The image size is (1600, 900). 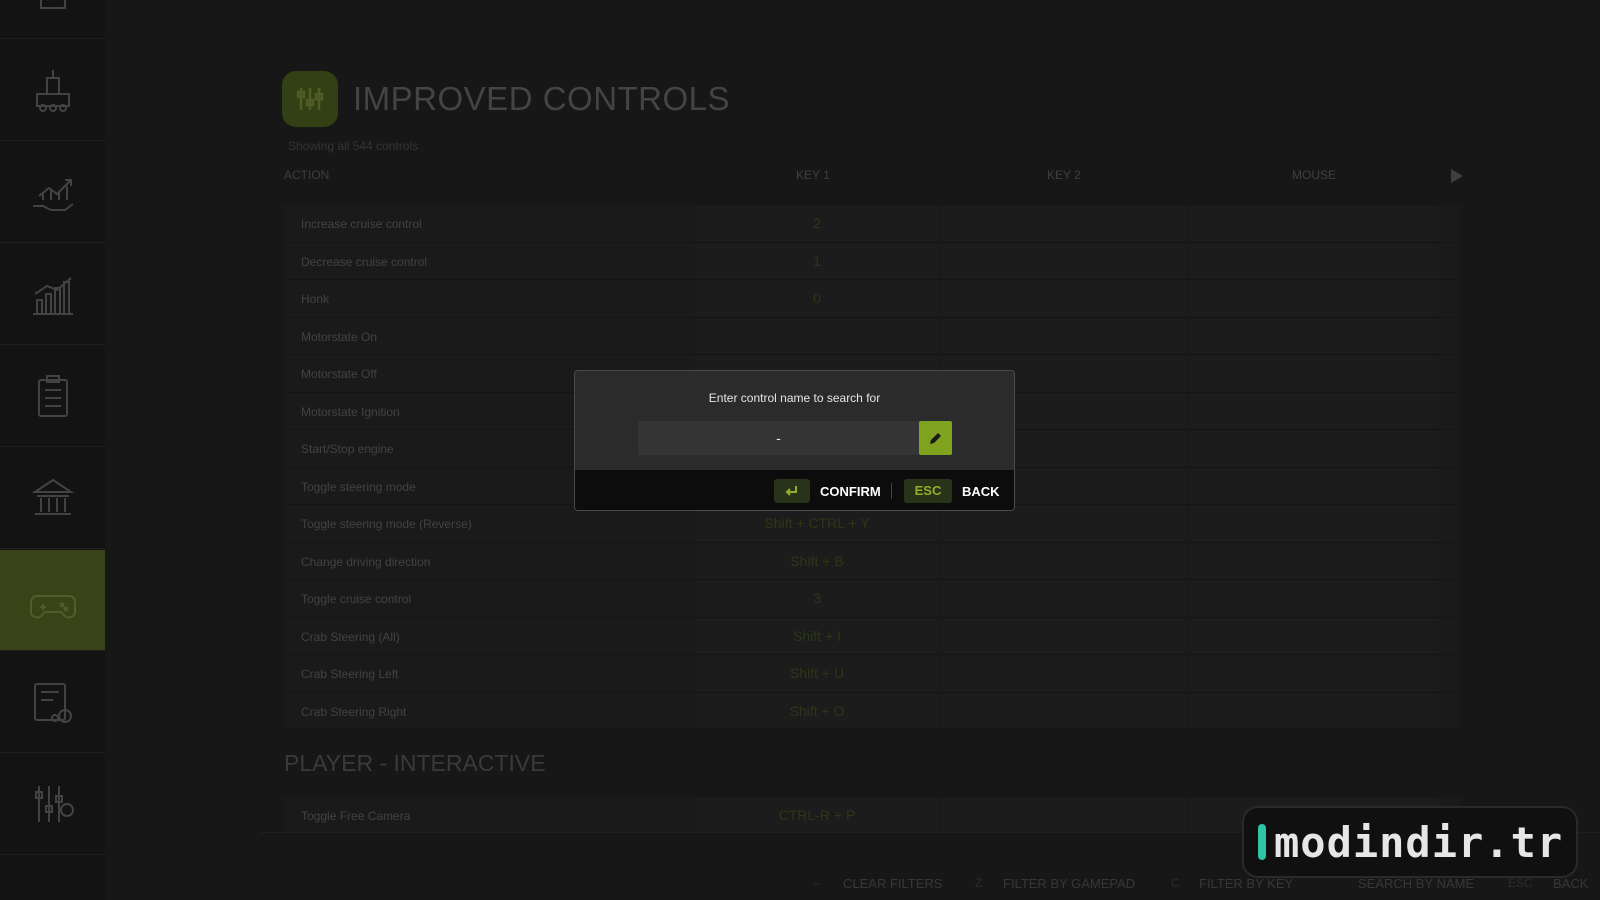 I want to click on sidebar-item-settings, so click(x=52, y=804).